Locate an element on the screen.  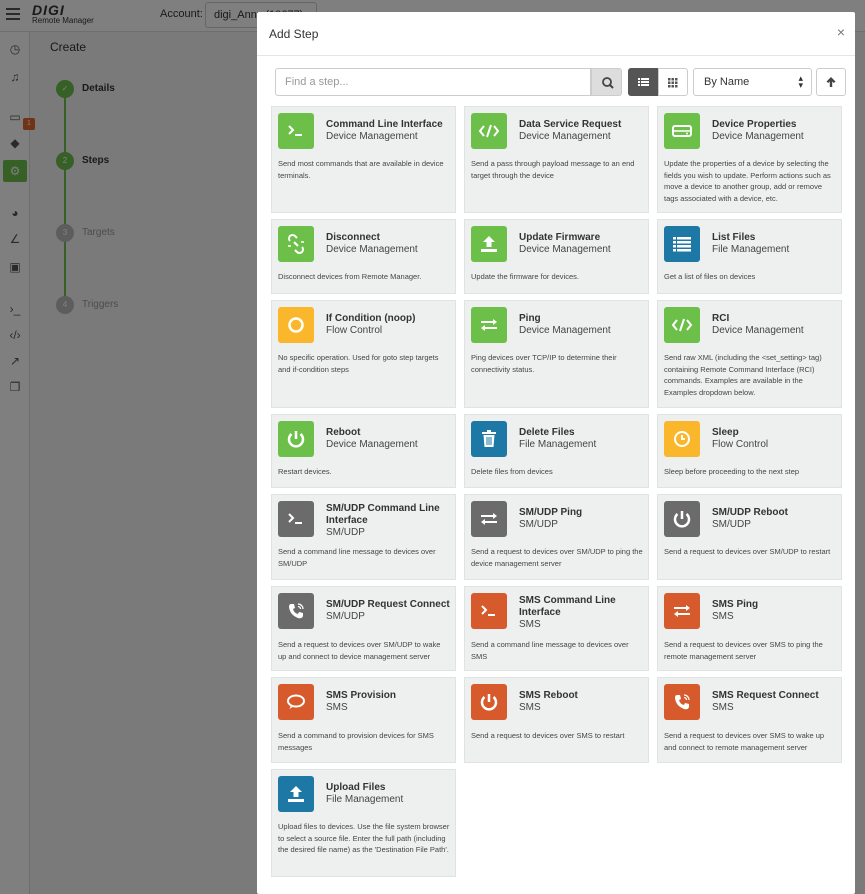
sort-caret-icon: ▴ ▾ is located at coordinates (800, 81).